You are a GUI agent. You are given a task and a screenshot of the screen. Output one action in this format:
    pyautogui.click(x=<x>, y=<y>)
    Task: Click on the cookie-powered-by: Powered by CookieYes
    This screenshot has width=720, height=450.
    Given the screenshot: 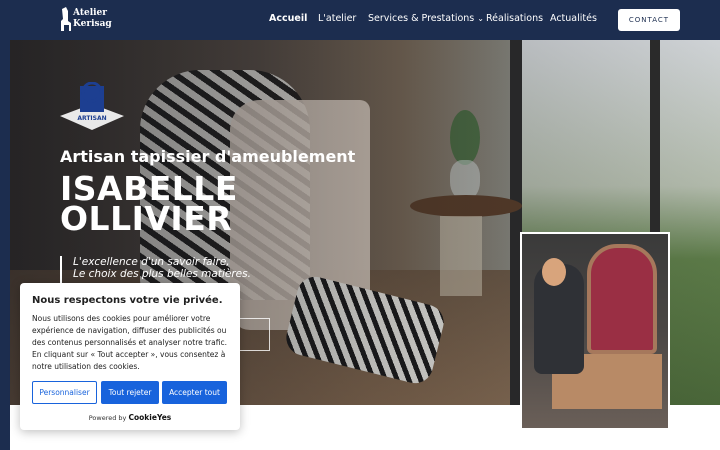 What is the action you would take?
    pyautogui.click(x=130, y=417)
    